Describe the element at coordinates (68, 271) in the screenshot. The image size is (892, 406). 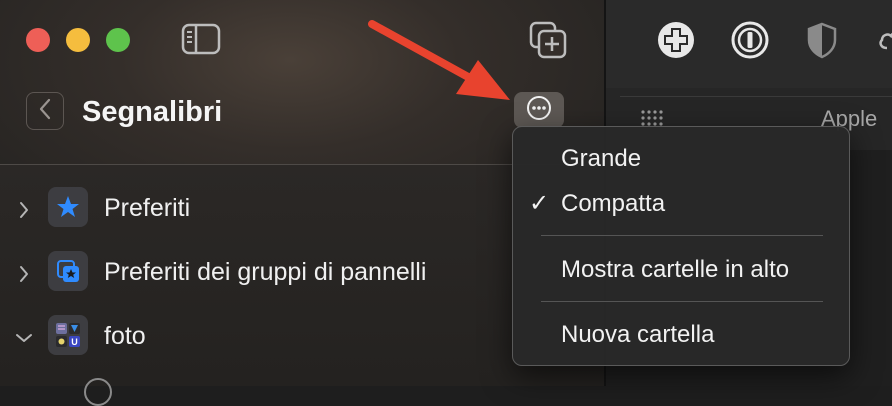
I see `tab-group-favorites-icon` at that location.